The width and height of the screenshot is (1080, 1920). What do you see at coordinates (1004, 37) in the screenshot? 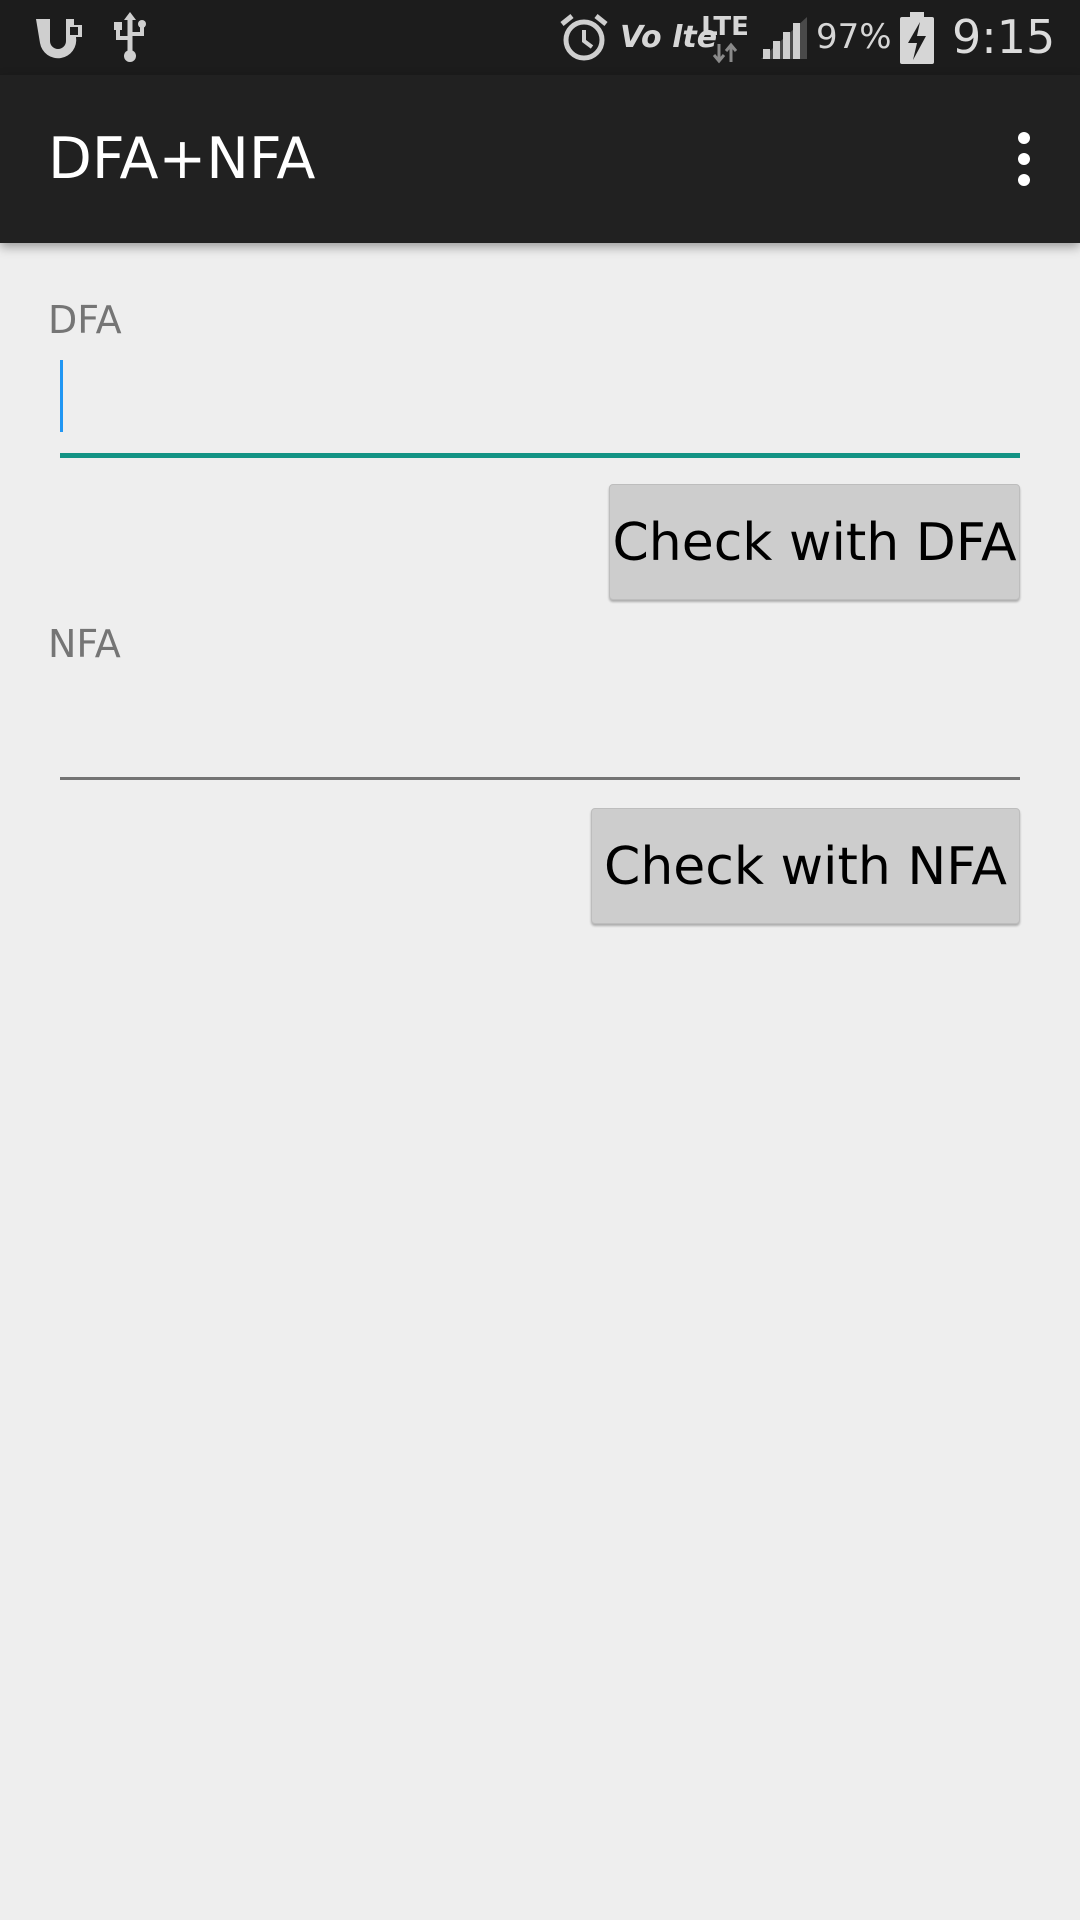
I see `status-time: 9:15` at bounding box center [1004, 37].